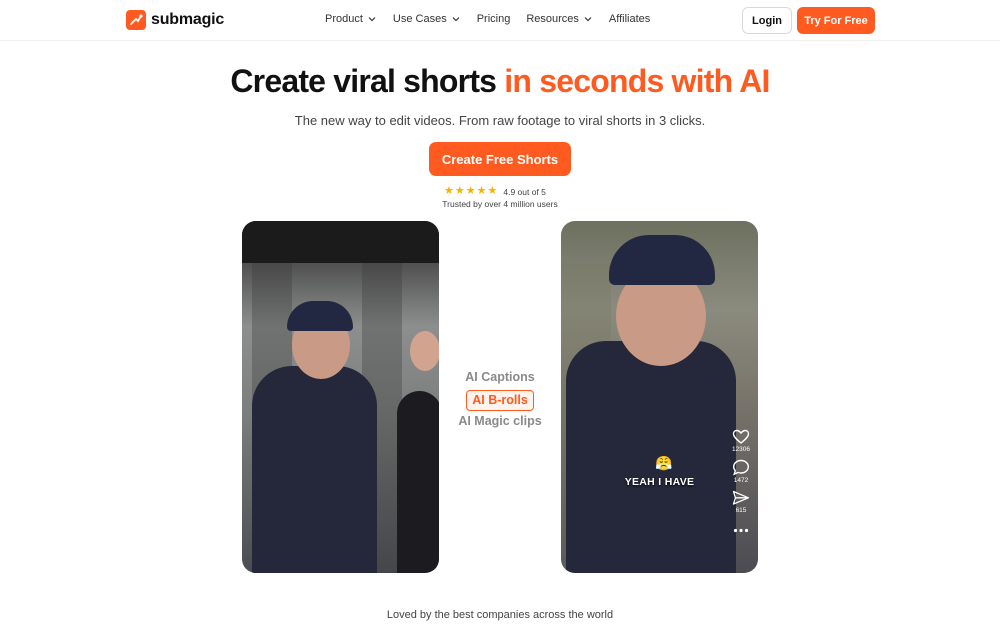 The image size is (1000, 625). What do you see at coordinates (419, 19) in the screenshot?
I see `menu-item-label: Use Cases` at bounding box center [419, 19].